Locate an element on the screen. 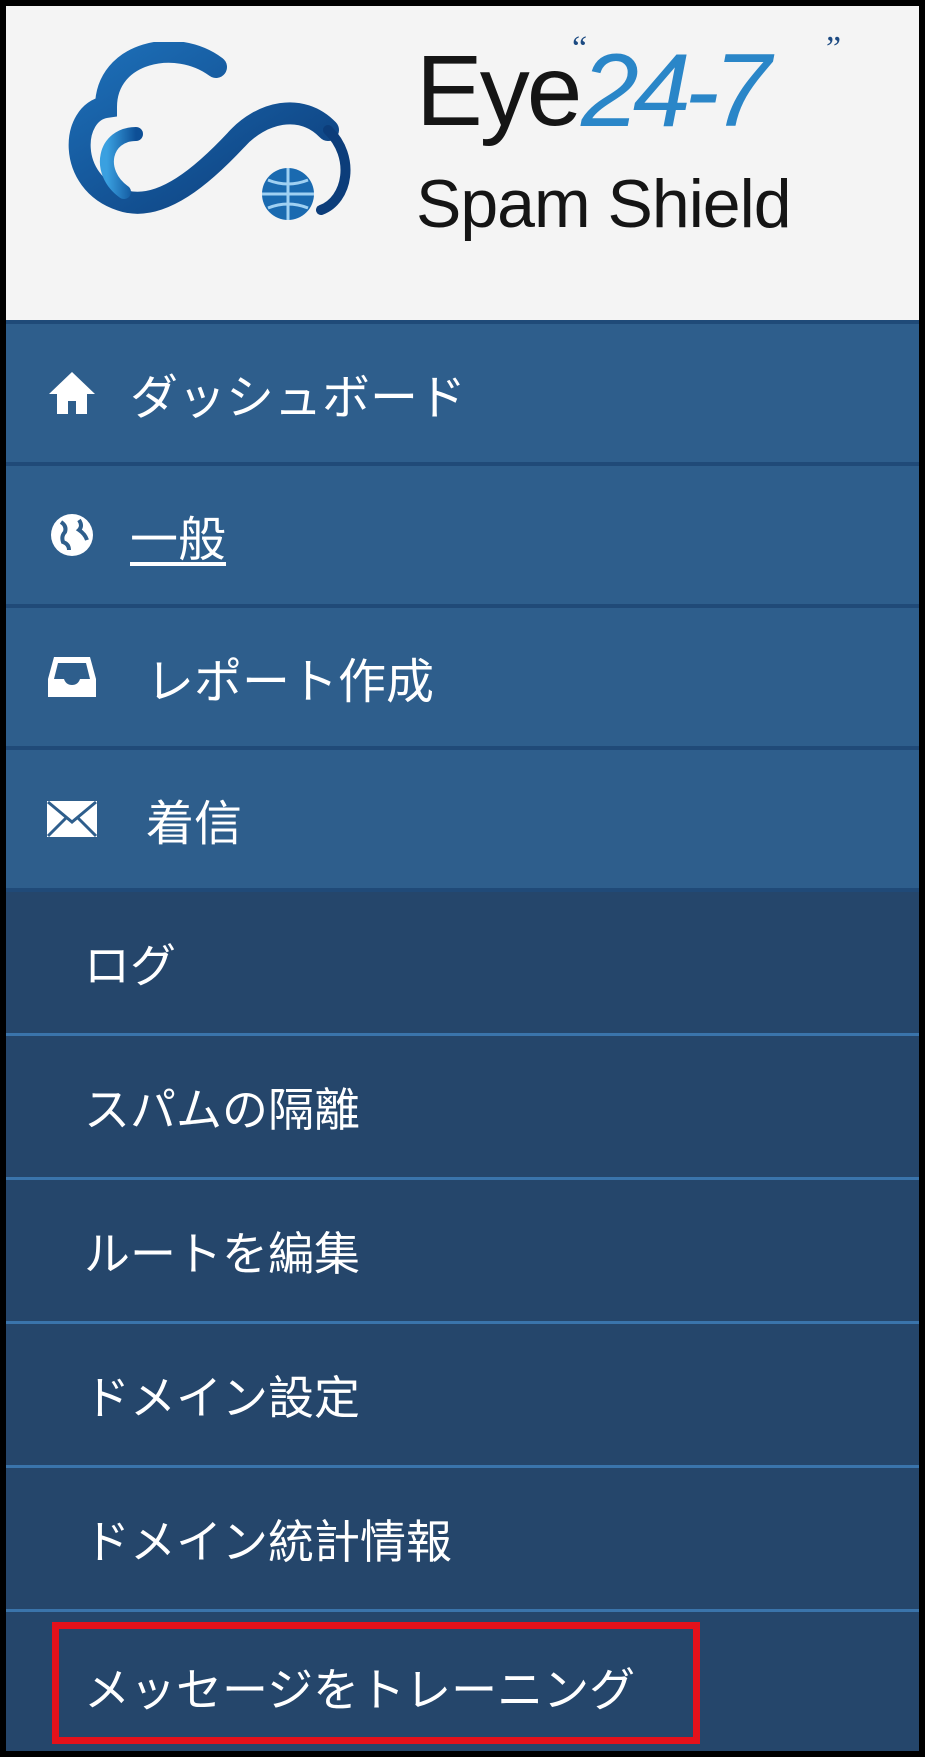 The height and width of the screenshot is (1757, 925). logo-brand: Eye is located at coordinates (499, 91).